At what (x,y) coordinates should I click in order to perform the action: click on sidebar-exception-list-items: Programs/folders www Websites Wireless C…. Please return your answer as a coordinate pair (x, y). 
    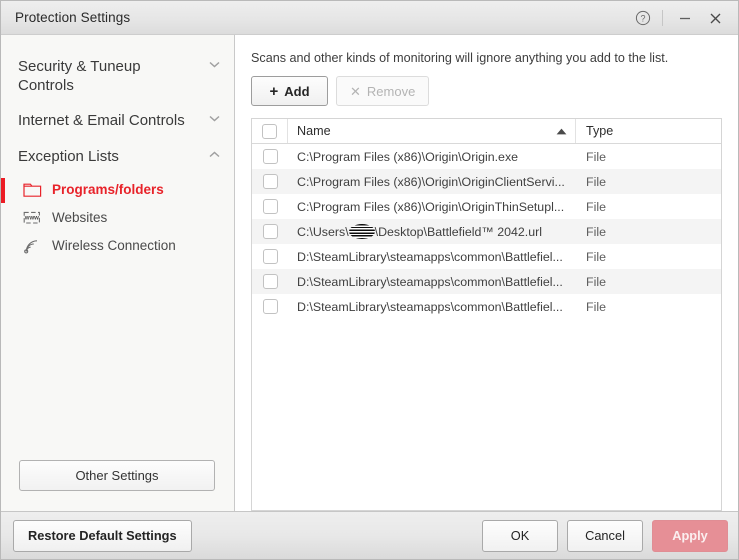
    Looking at the image, I should click on (117, 218).